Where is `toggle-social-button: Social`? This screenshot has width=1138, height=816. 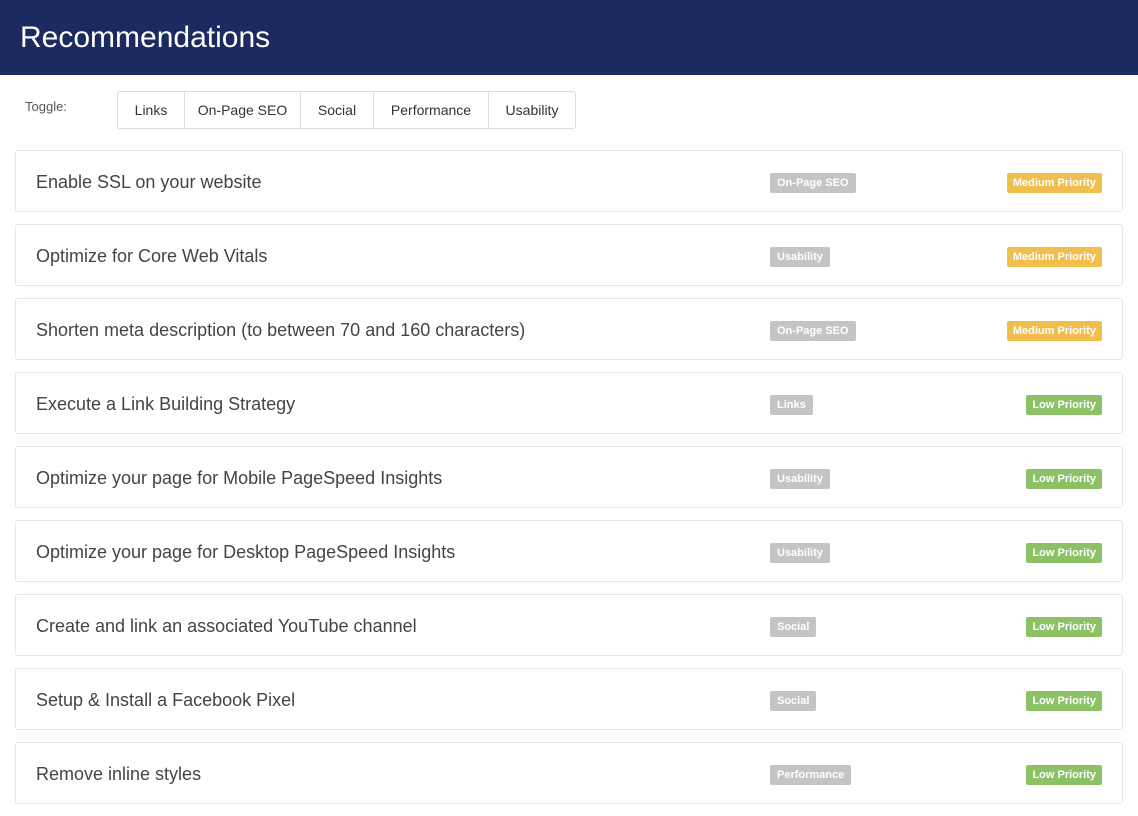
toggle-social-button: Social is located at coordinates (337, 110).